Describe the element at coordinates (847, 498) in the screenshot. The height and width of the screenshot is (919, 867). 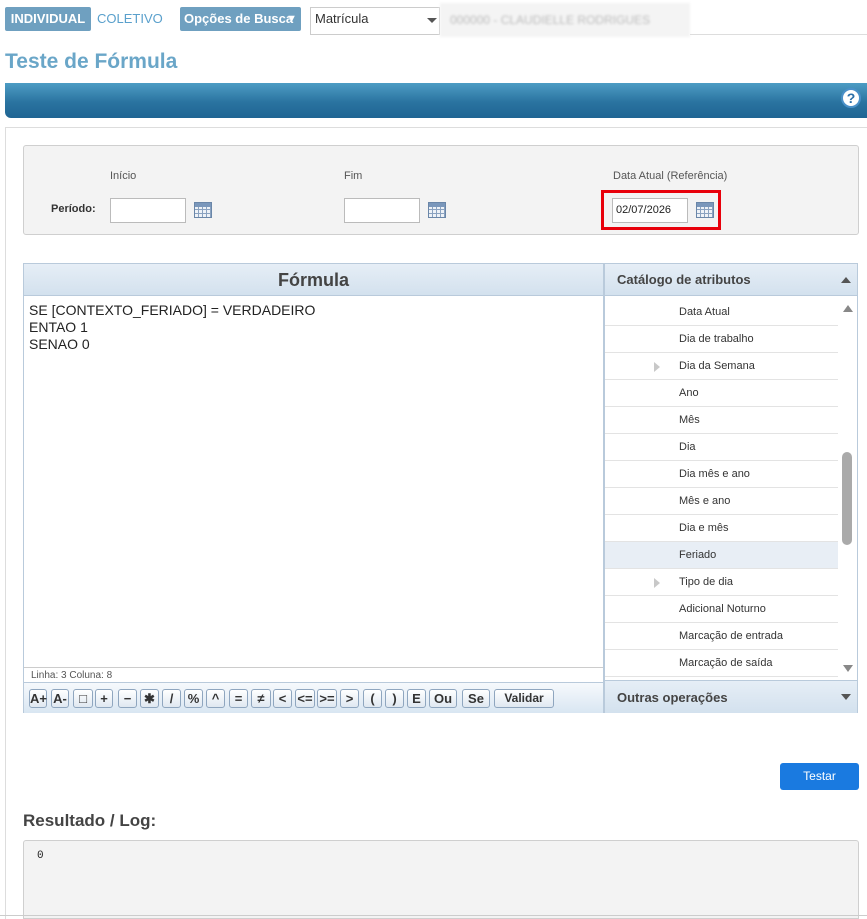
I see `scroll-thumb` at that location.